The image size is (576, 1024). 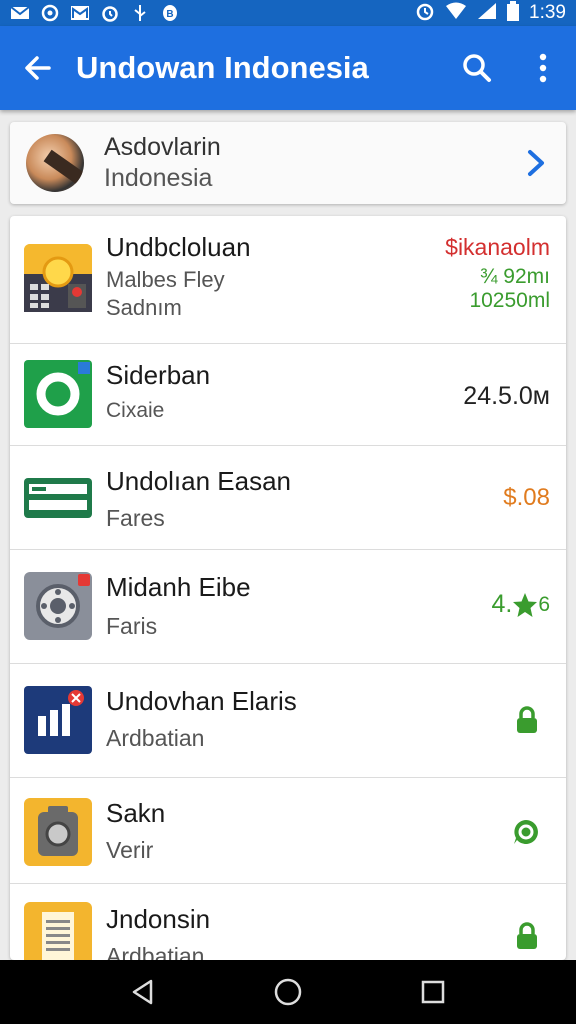 What do you see at coordinates (526, 497) in the screenshot?
I see `price-label: $.08` at bounding box center [526, 497].